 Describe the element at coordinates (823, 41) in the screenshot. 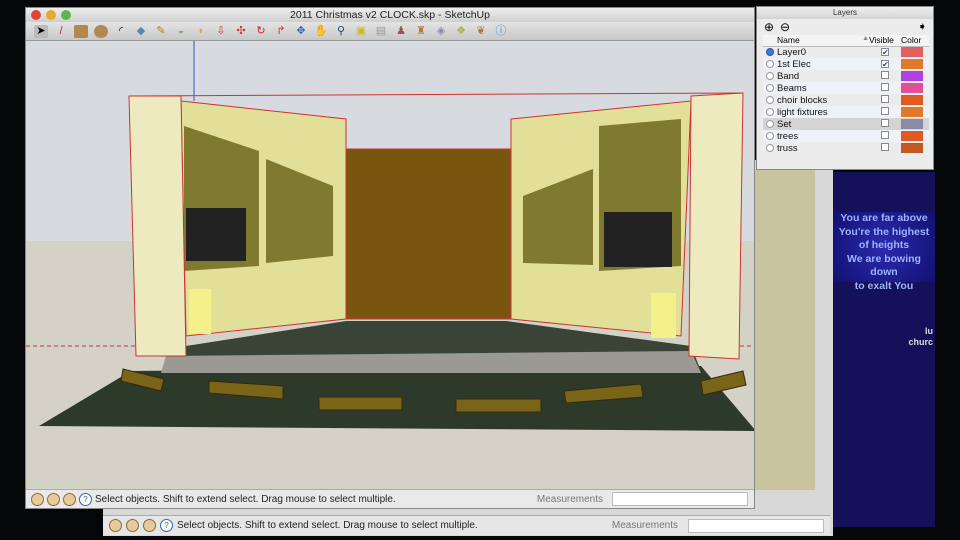

I see `column-name: Name ▲` at that location.